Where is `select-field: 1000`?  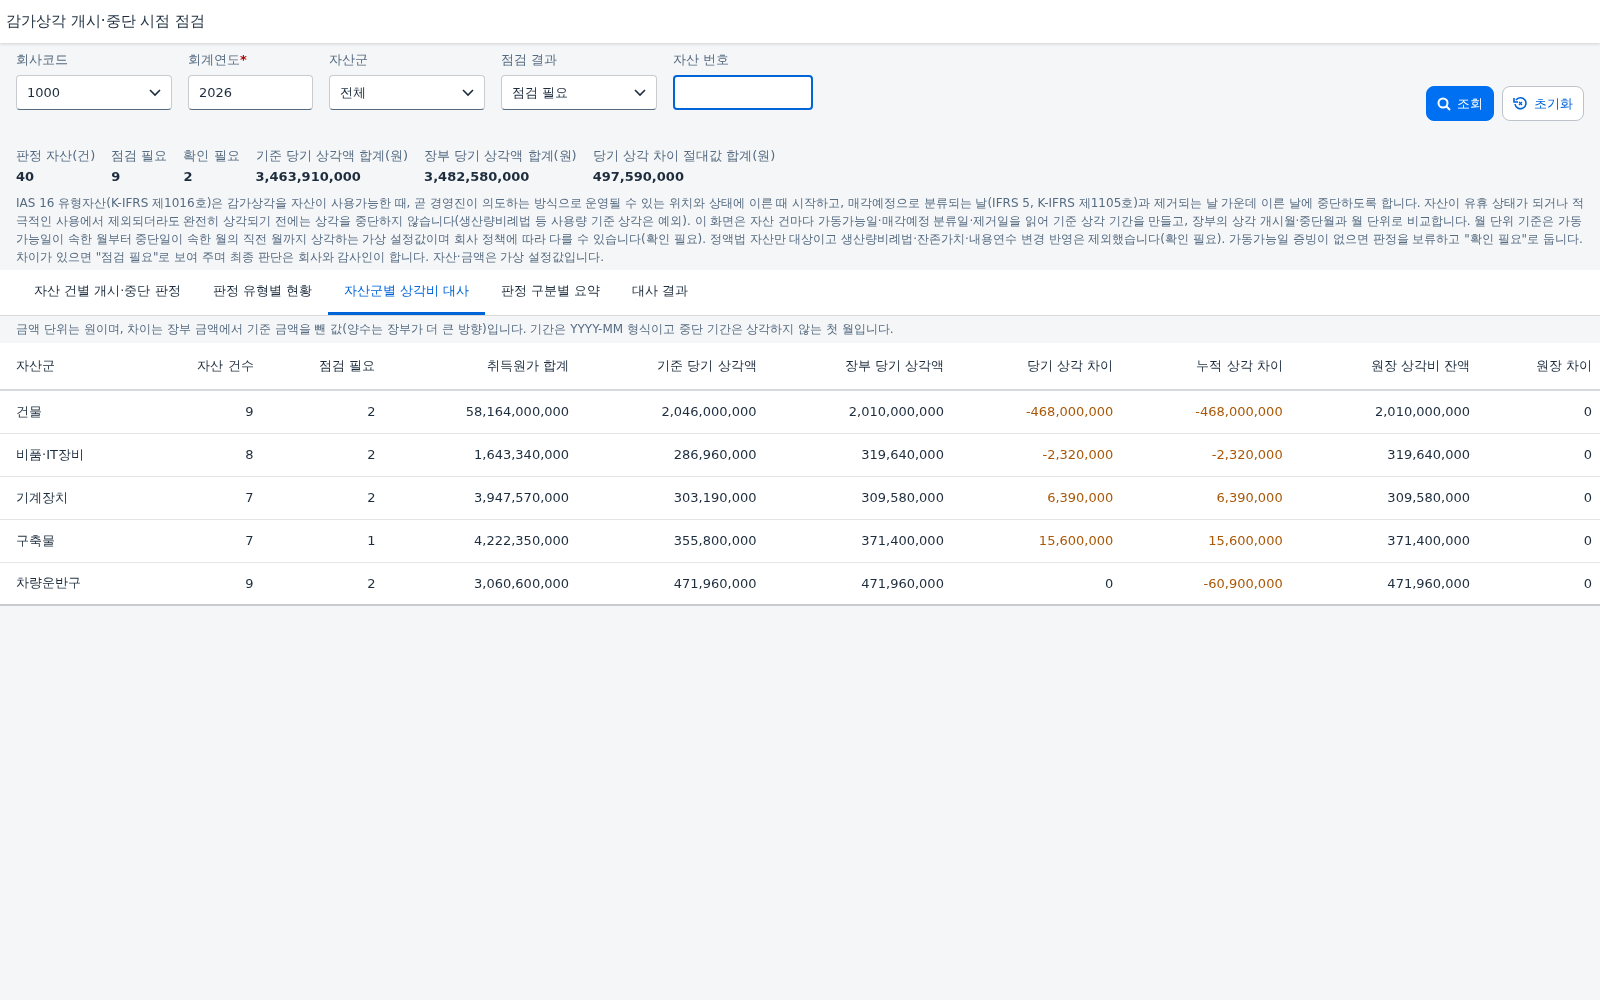 select-field: 1000 is located at coordinates (94, 92).